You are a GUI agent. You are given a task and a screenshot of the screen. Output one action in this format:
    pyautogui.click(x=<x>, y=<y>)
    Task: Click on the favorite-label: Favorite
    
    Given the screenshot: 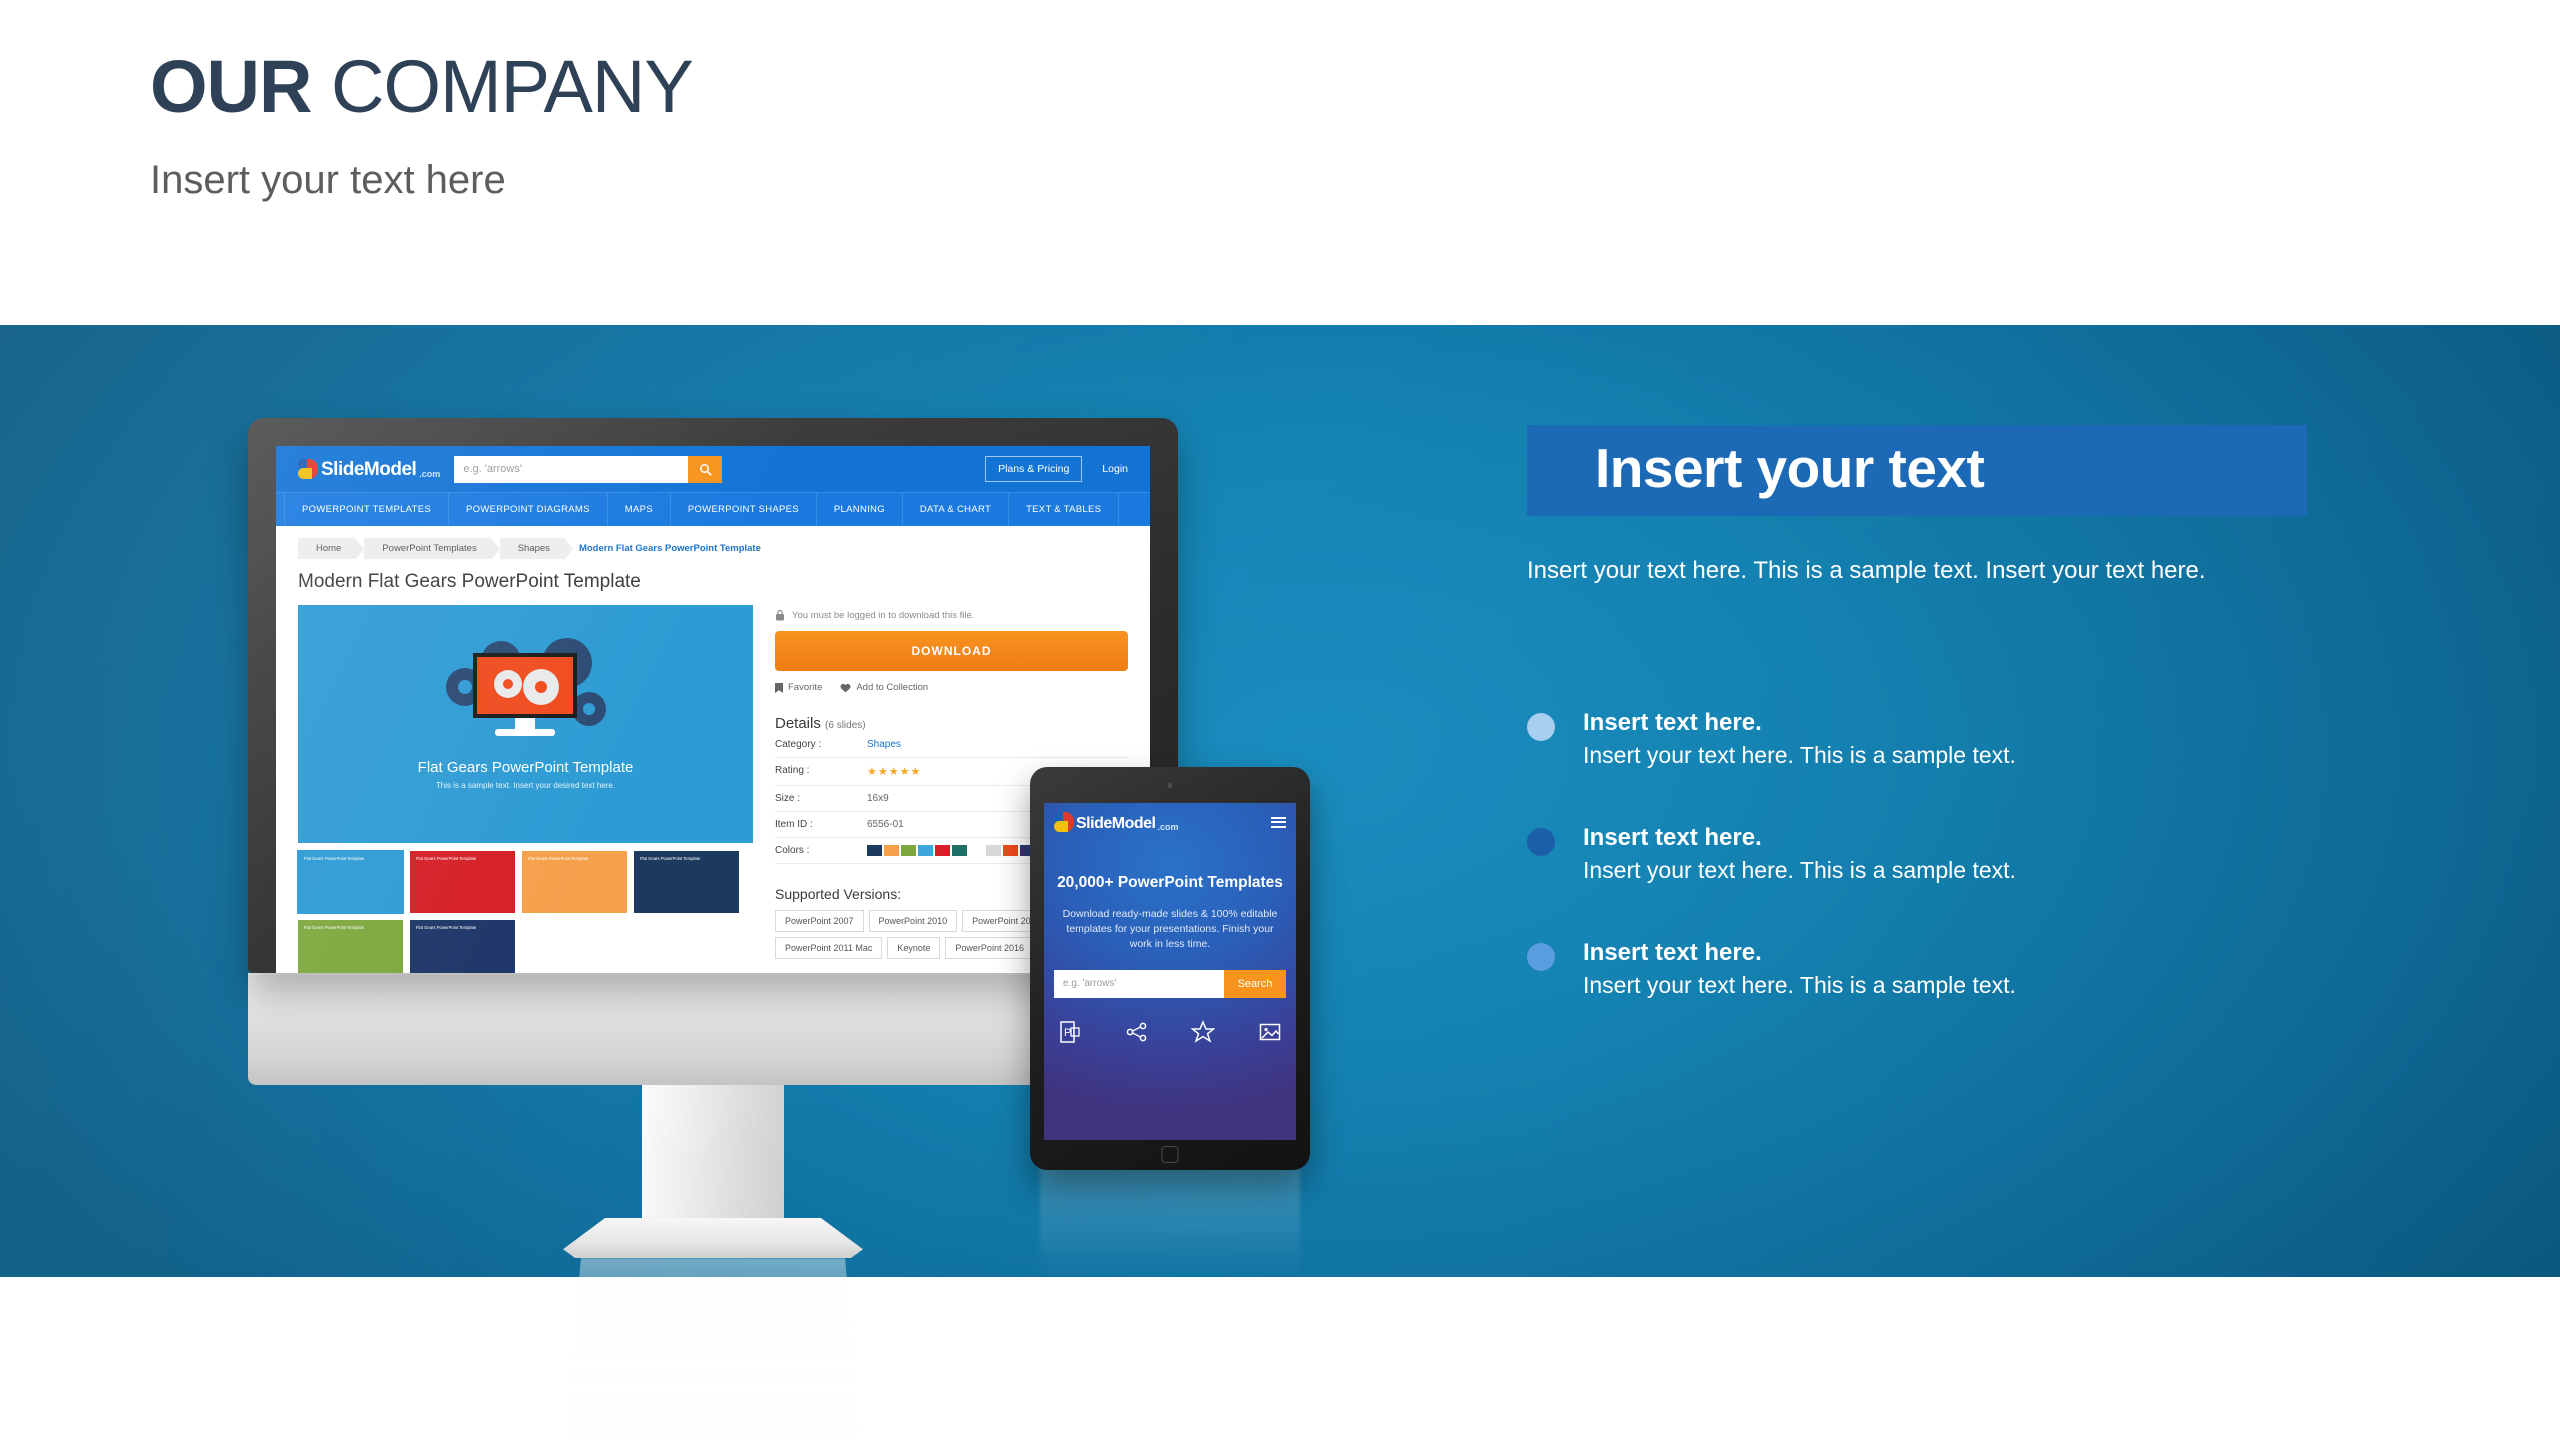 What is the action you would take?
    pyautogui.click(x=805, y=687)
    